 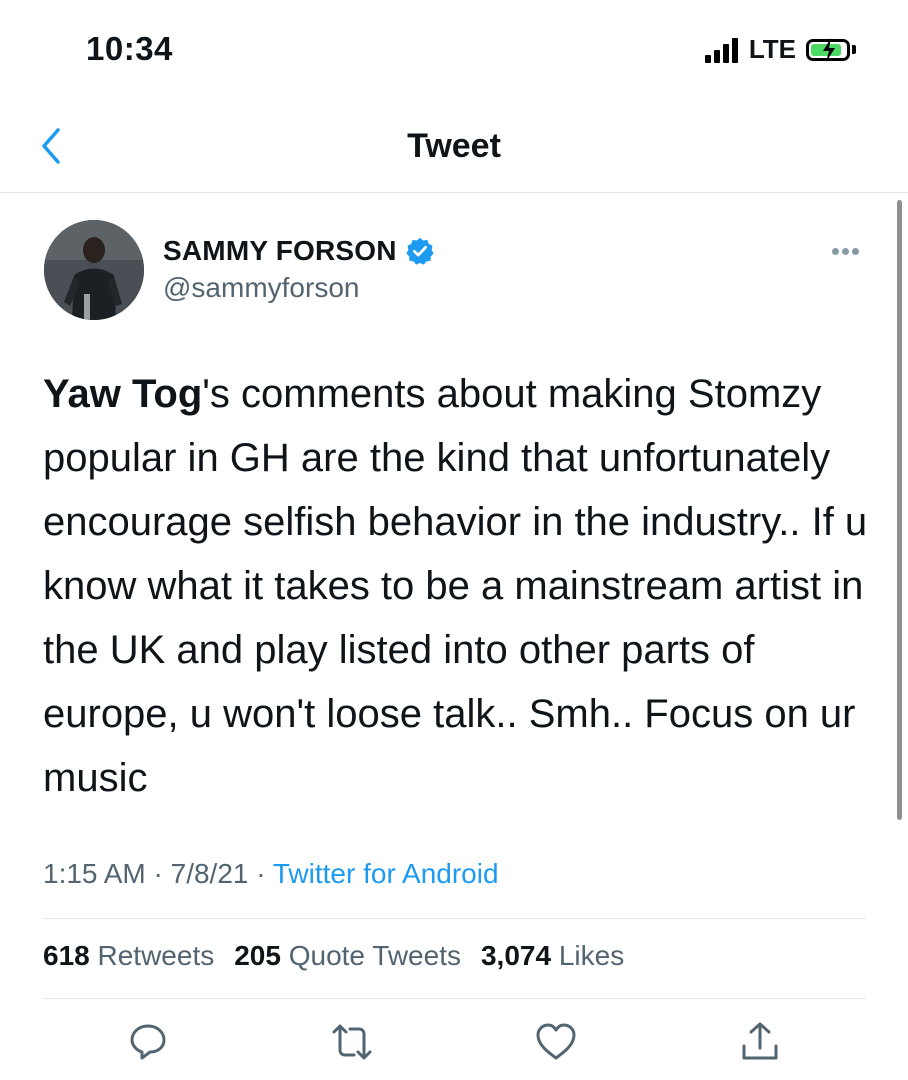 What do you see at coordinates (94, 270) in the screenshot?
I see `avatar` at bounding box center [94, 270].